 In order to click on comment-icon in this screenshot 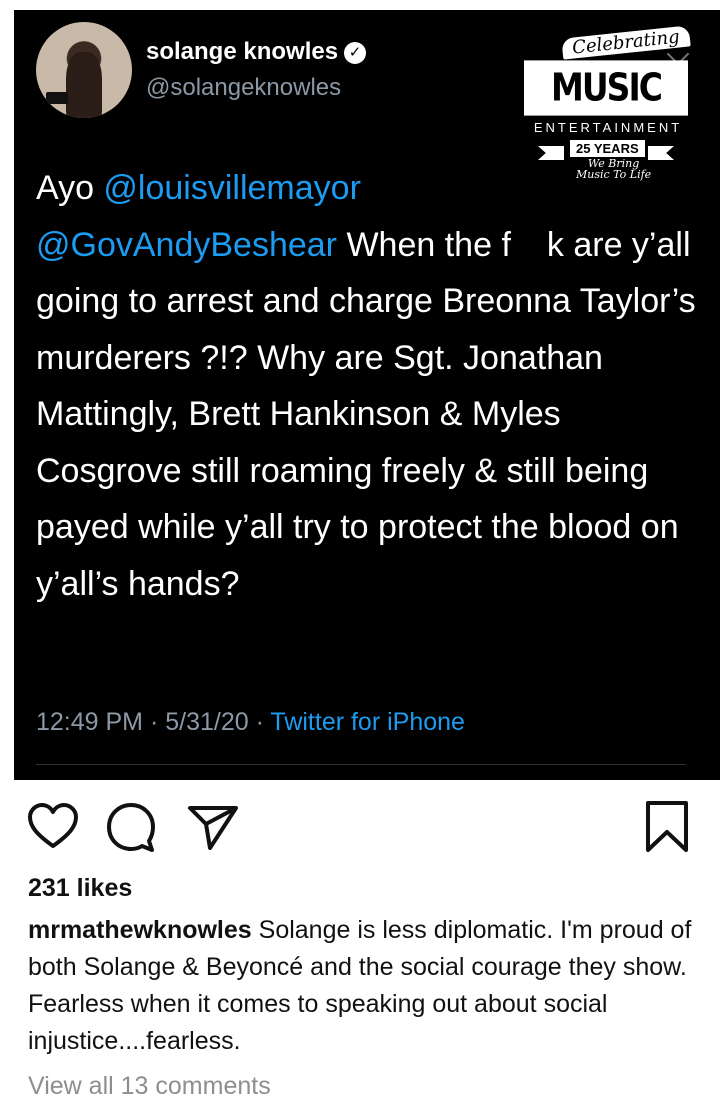, I will do `click(131, 827)`.